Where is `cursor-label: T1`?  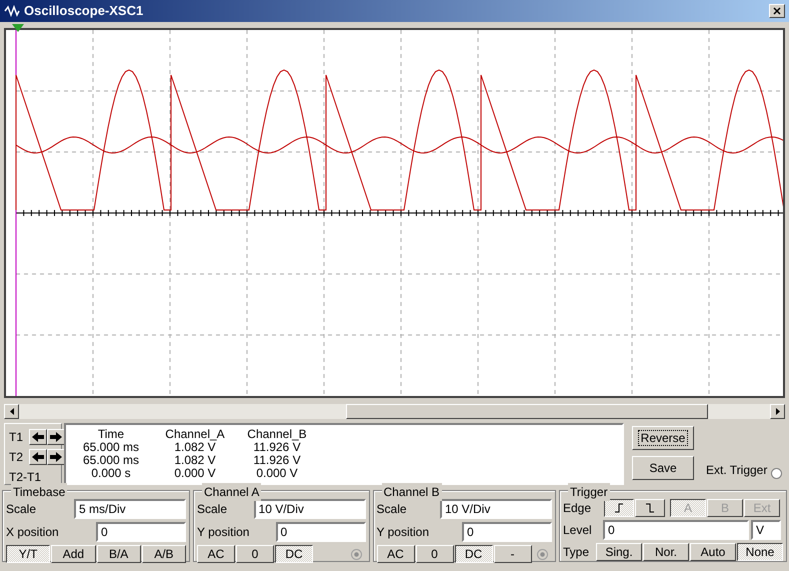 cursor-label: T1 is located at coordinates (16, 437).